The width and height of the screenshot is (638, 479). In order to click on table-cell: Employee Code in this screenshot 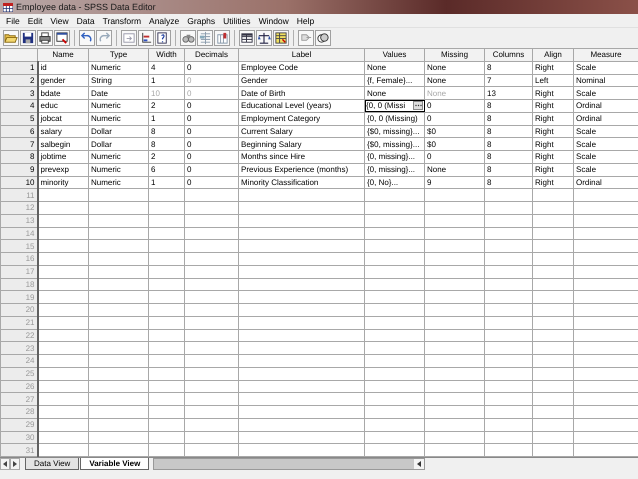, I will do `click(301, 67)`.